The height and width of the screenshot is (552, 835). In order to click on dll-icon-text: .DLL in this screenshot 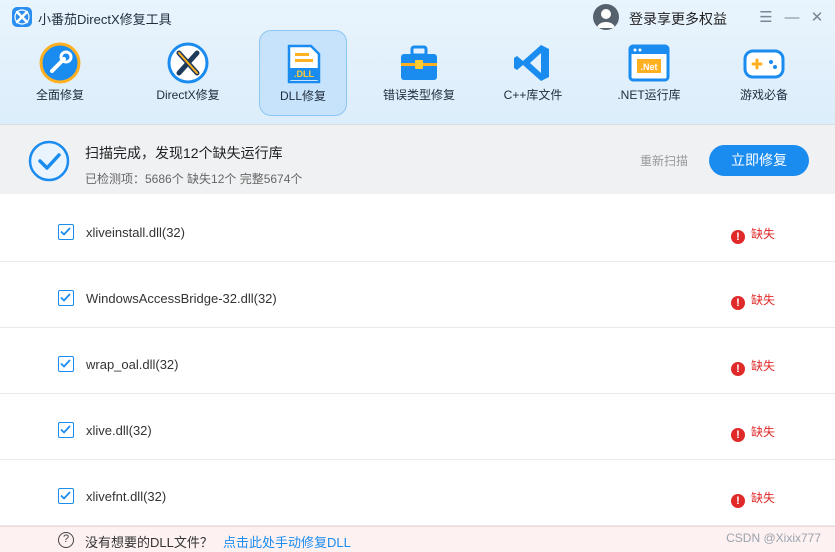, I will do `click(304, 74)`.